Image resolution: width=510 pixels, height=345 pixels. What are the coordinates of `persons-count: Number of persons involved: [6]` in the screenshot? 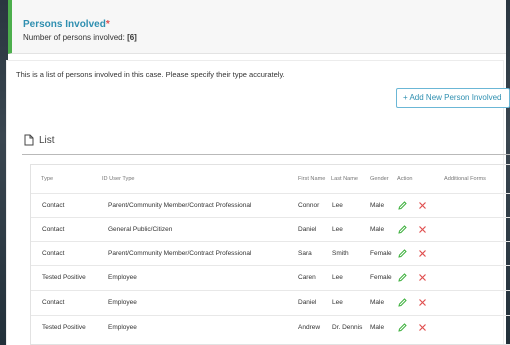 It's located at (80, 37).